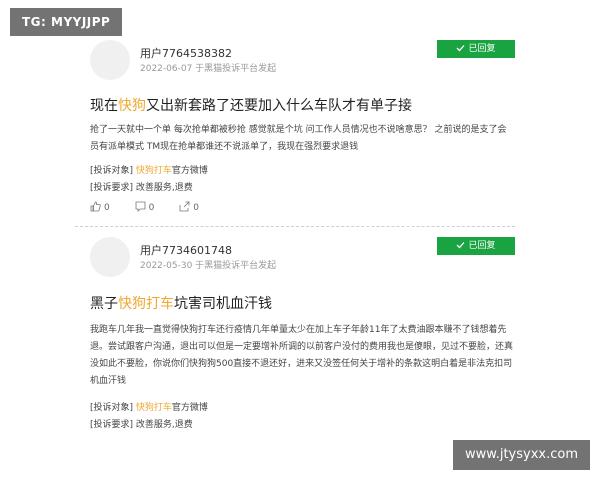 This screenshot has height=480, width=600. I want to click on watermark-top-left: TG: MYYJJPP, so click(66, 22).